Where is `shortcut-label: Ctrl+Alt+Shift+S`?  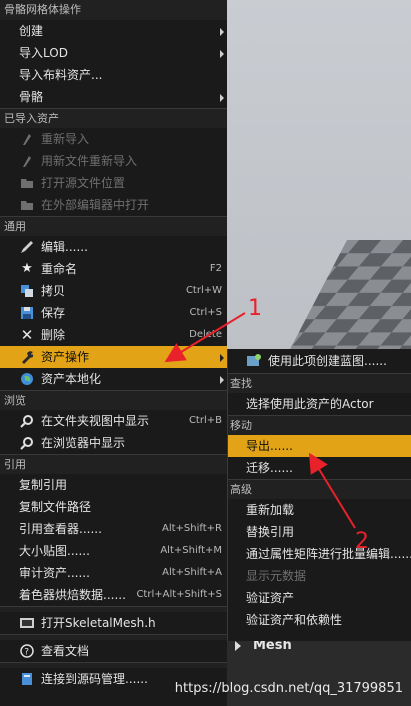
shortcut-label: Ctrl+Alt+Shift+S is located at coordinates (179, 594).